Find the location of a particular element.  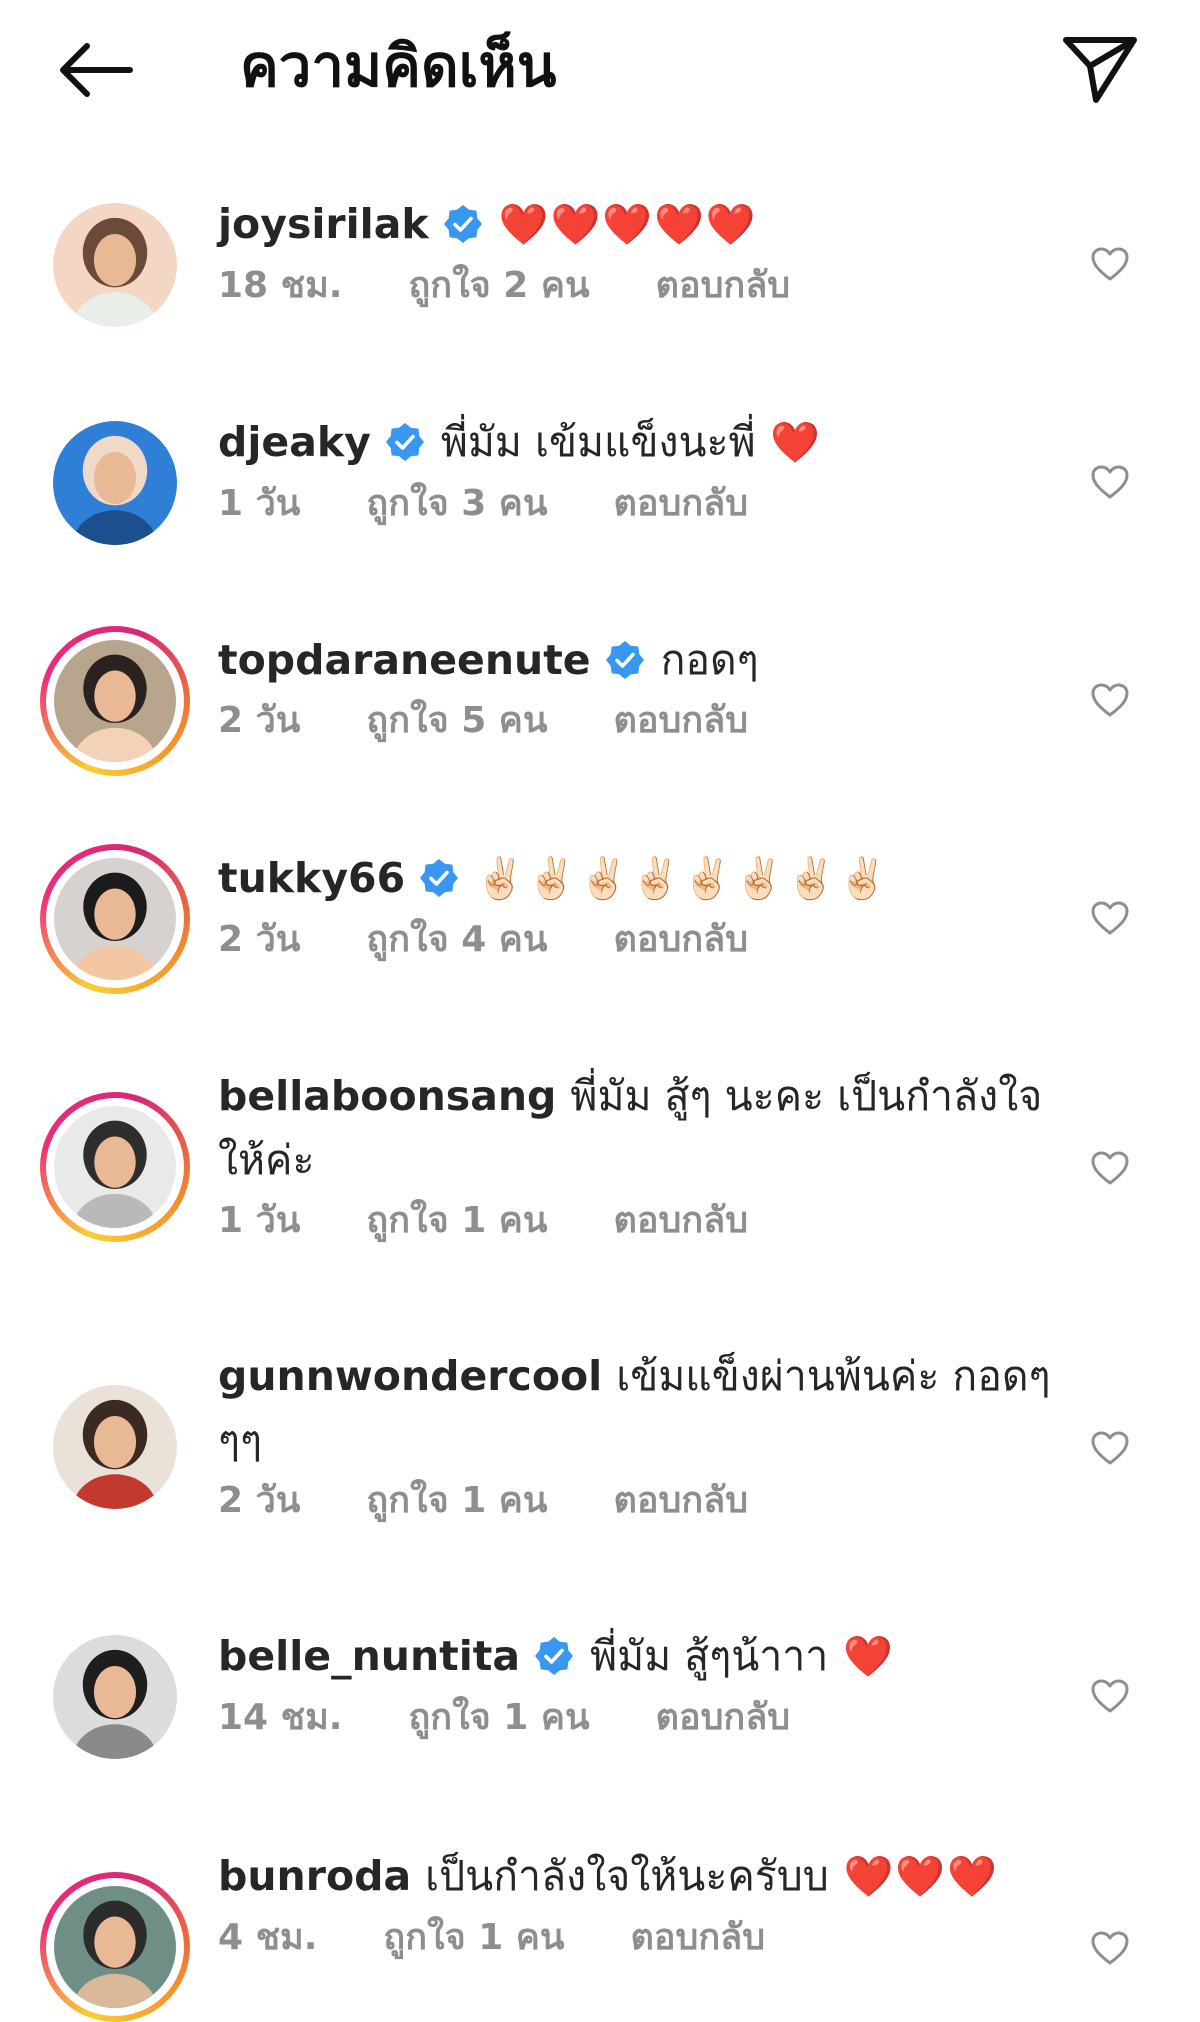

comment-text: topdaraneenute กอดๆ is located at coordinates (638, 660).